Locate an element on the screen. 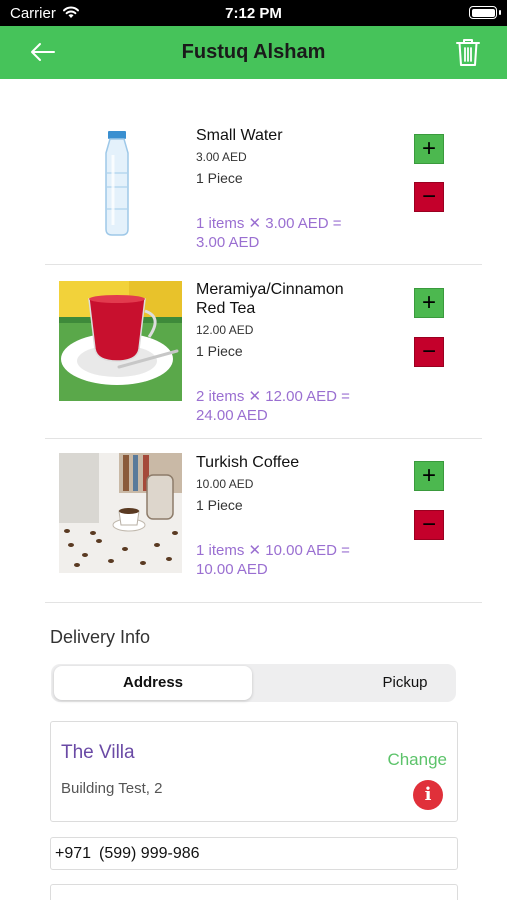 The height and width of the screenshot is (900, 507). tab-pickup: Pickup is located at coordinates (405, 683).